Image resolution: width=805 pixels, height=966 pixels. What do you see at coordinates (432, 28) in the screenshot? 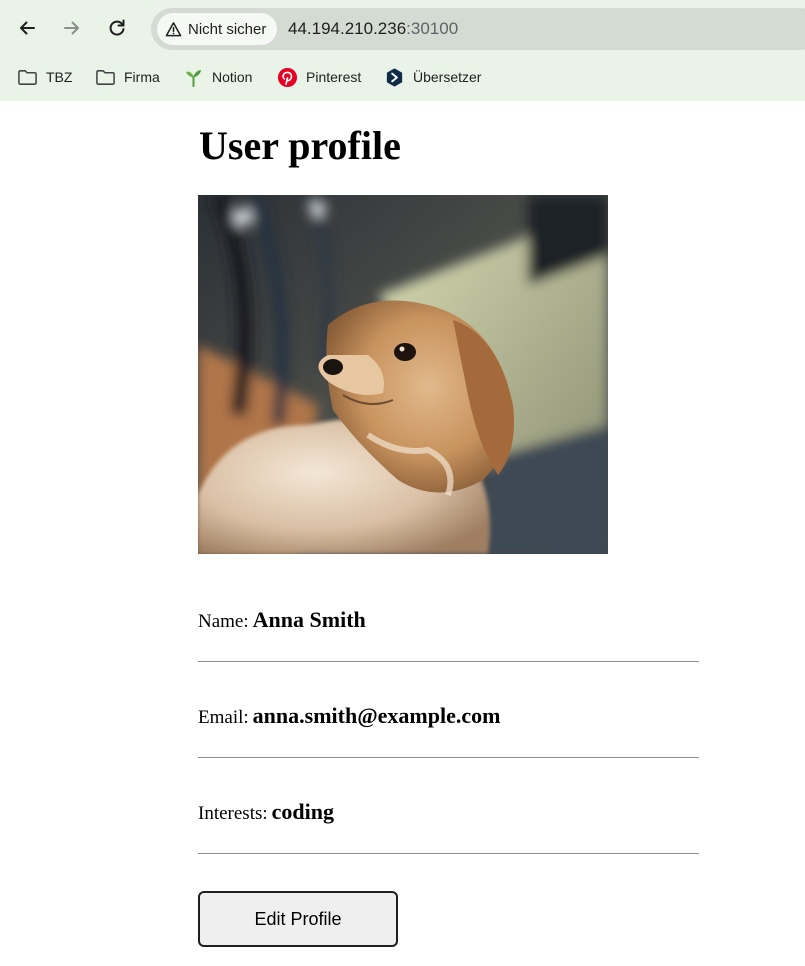
I see `url-port: :30100` at bounding box center [432, 28].